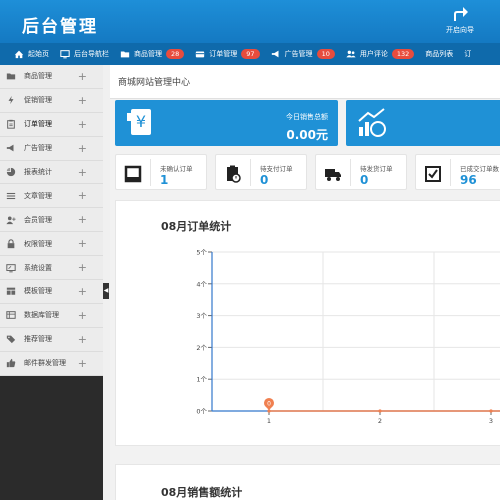 Image resolution: width=500 pixels, height=500 pixels. What do you see at coordinates (11, 315) in the screenshot?
I see `database-icon` at bounding box center [11, 315].